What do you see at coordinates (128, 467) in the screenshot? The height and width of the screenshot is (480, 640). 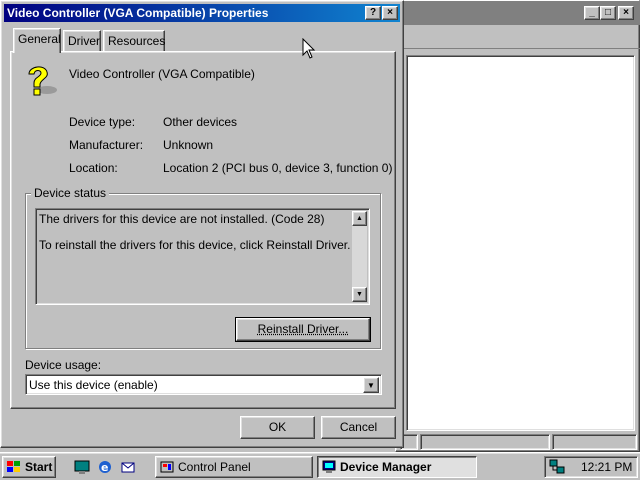 I see `outlook-express-icon` at bounding box center [128, 467].